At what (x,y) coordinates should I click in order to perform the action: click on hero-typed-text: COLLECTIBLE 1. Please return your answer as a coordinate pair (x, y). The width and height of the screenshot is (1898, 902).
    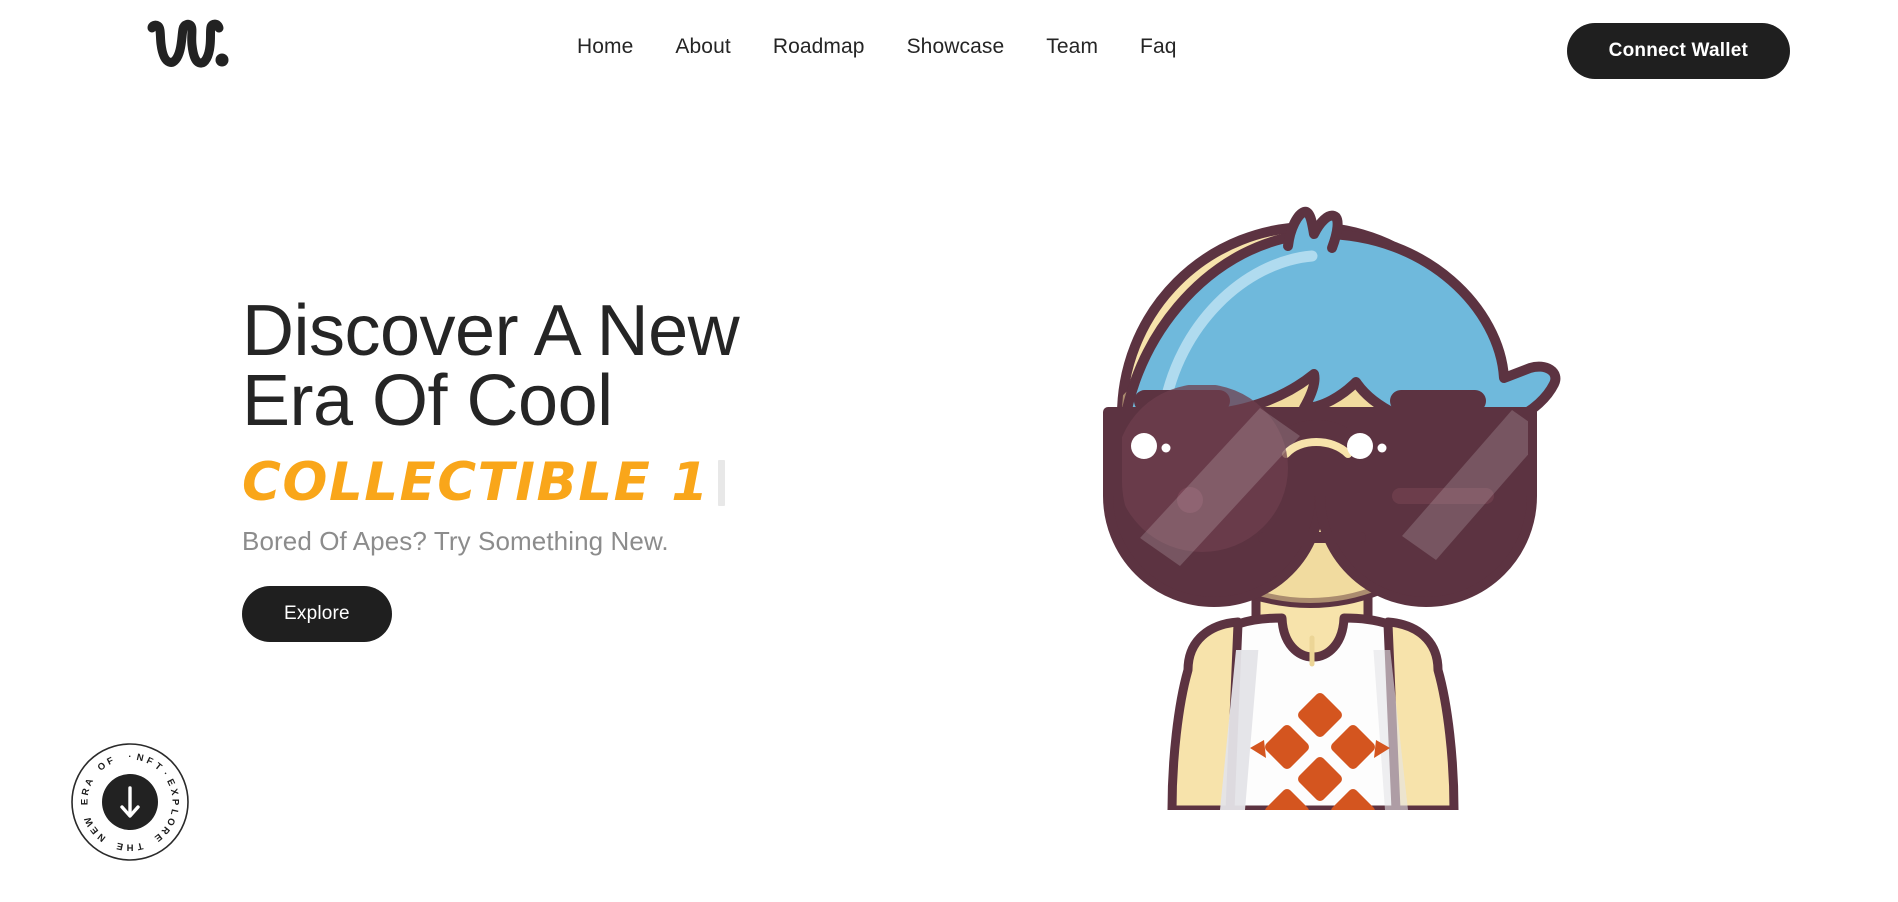
    Looking at the image, I should click on (476, 482).